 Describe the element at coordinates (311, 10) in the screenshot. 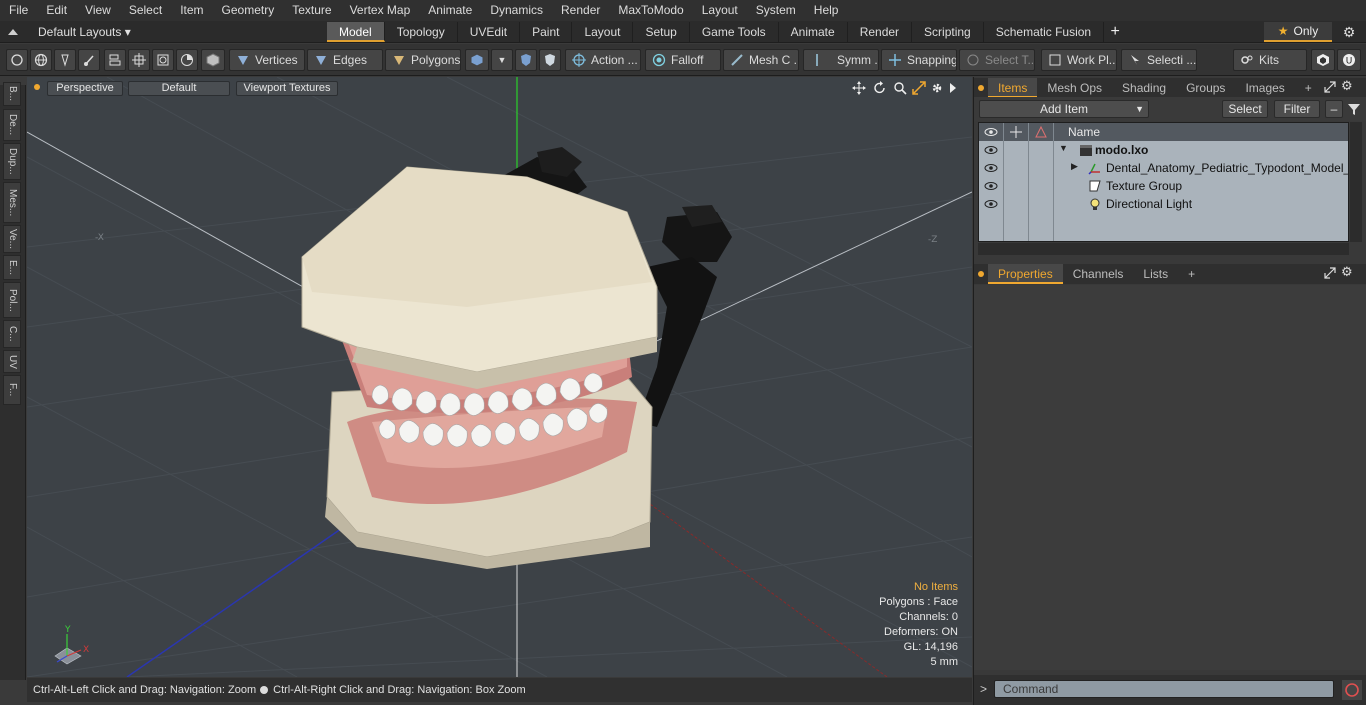

I see `menu-item-texture: Texture` at that location.